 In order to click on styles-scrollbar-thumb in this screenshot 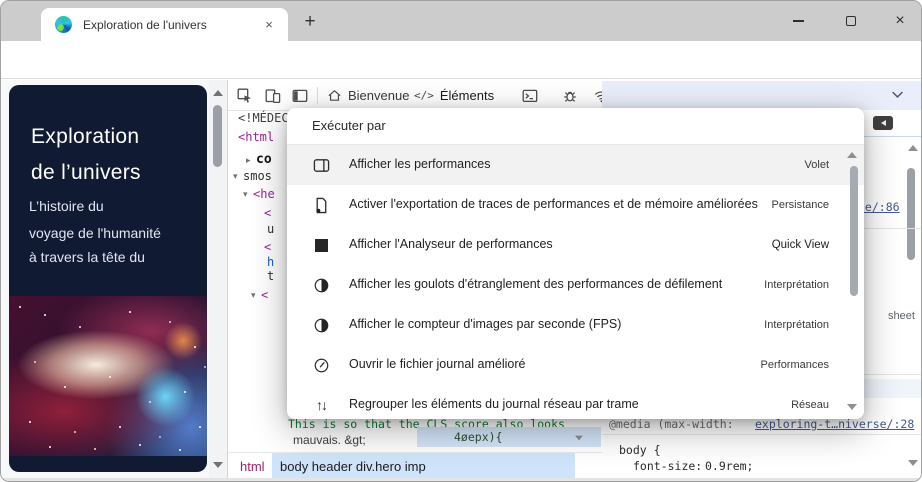, I will do `click(911, 214)`.